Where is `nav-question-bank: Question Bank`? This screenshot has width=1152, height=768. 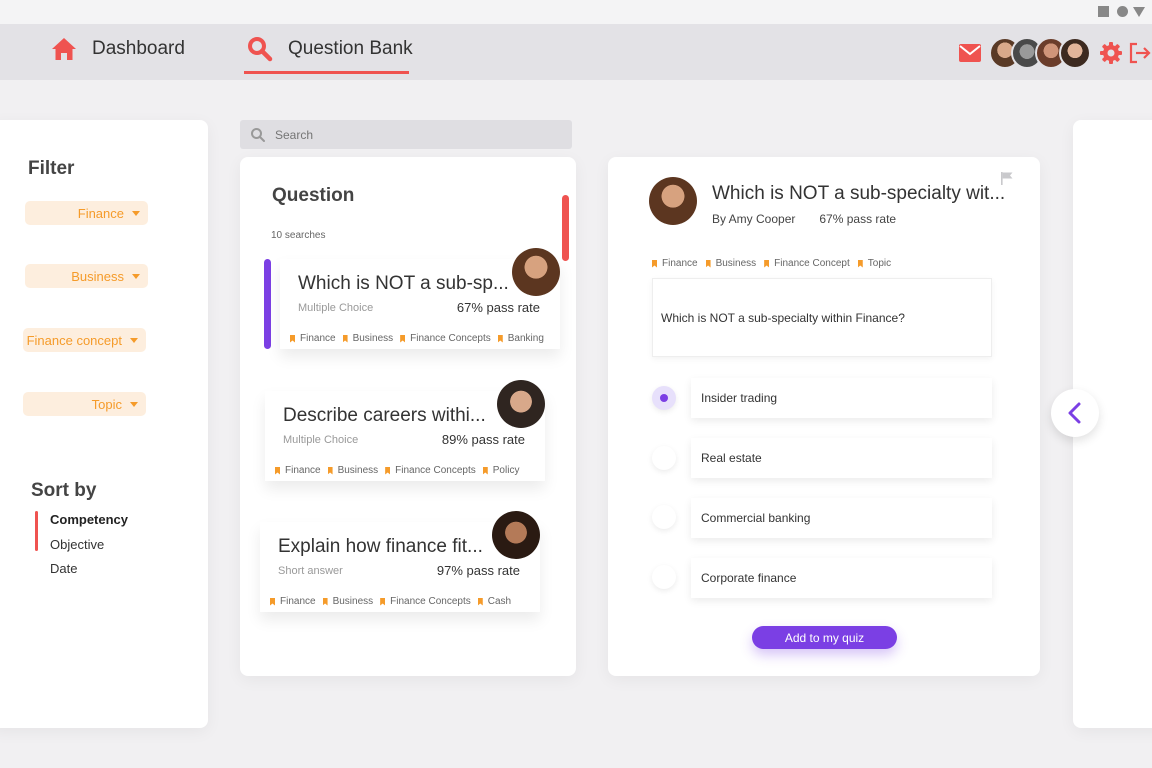
nav-question-bank: Question Bank is located at coordinates (329, 49).